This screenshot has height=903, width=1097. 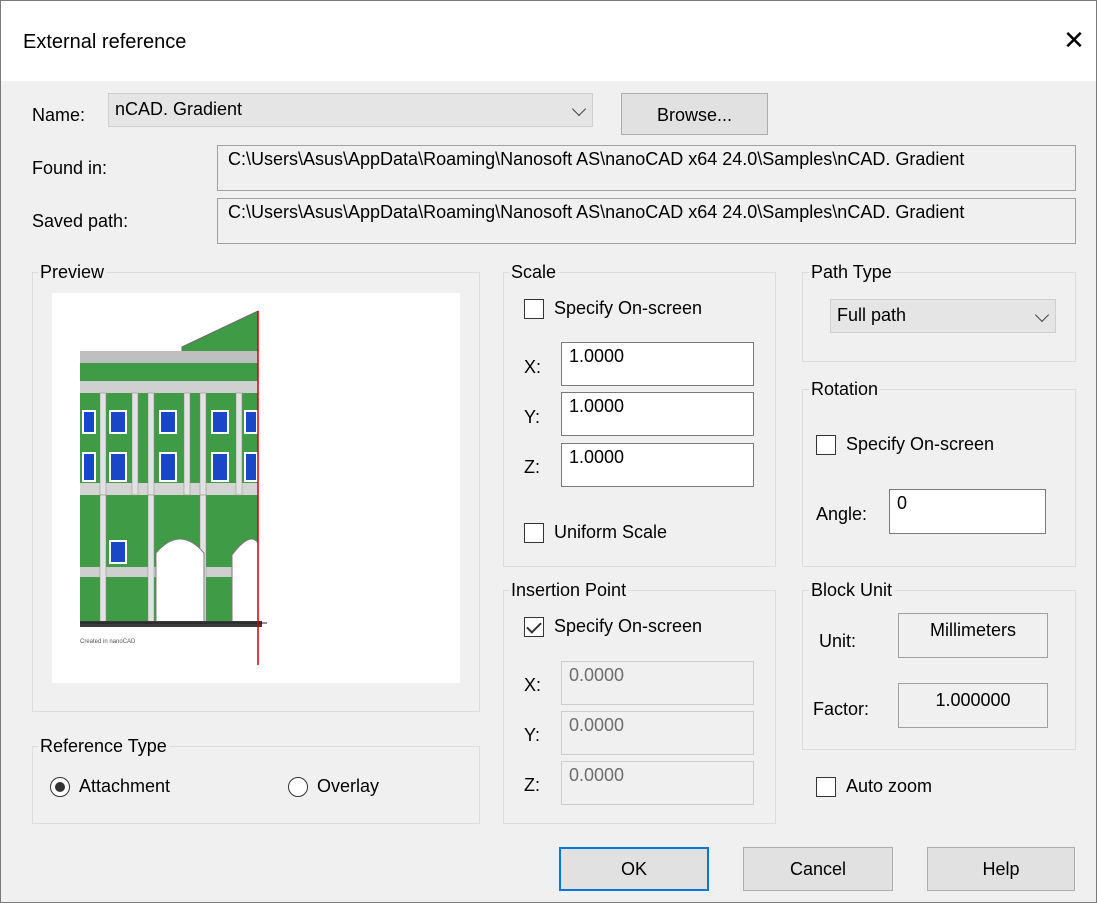 I want to click on scale-x-label: X:, so click(x=533, y=367).